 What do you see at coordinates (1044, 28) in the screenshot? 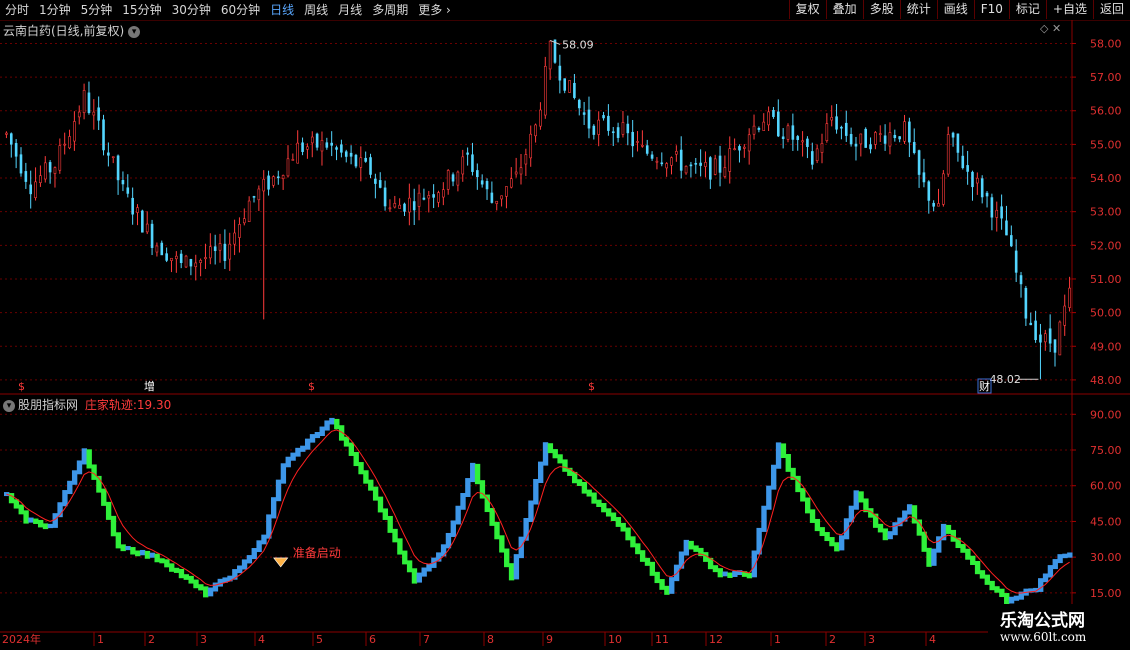
I see `diamond-icon: ◇` at bounding box center [1044, 28].